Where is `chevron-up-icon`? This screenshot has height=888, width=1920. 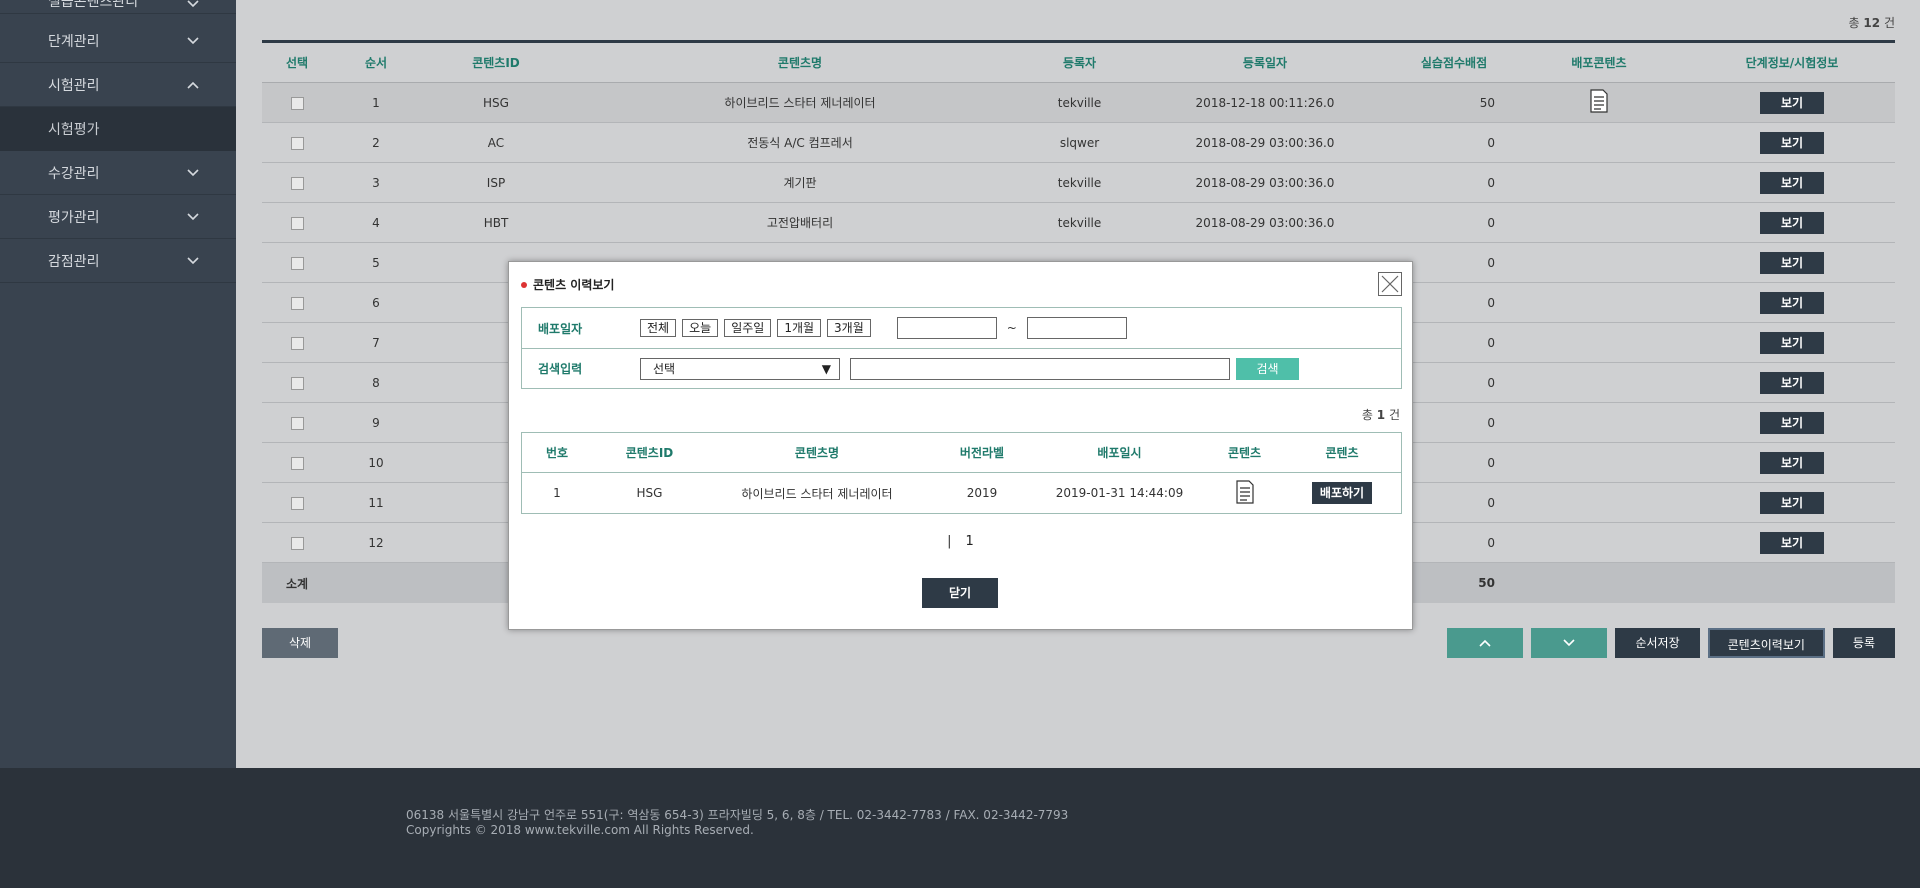 chevron-up-icon is located at coordinates (193, 85).